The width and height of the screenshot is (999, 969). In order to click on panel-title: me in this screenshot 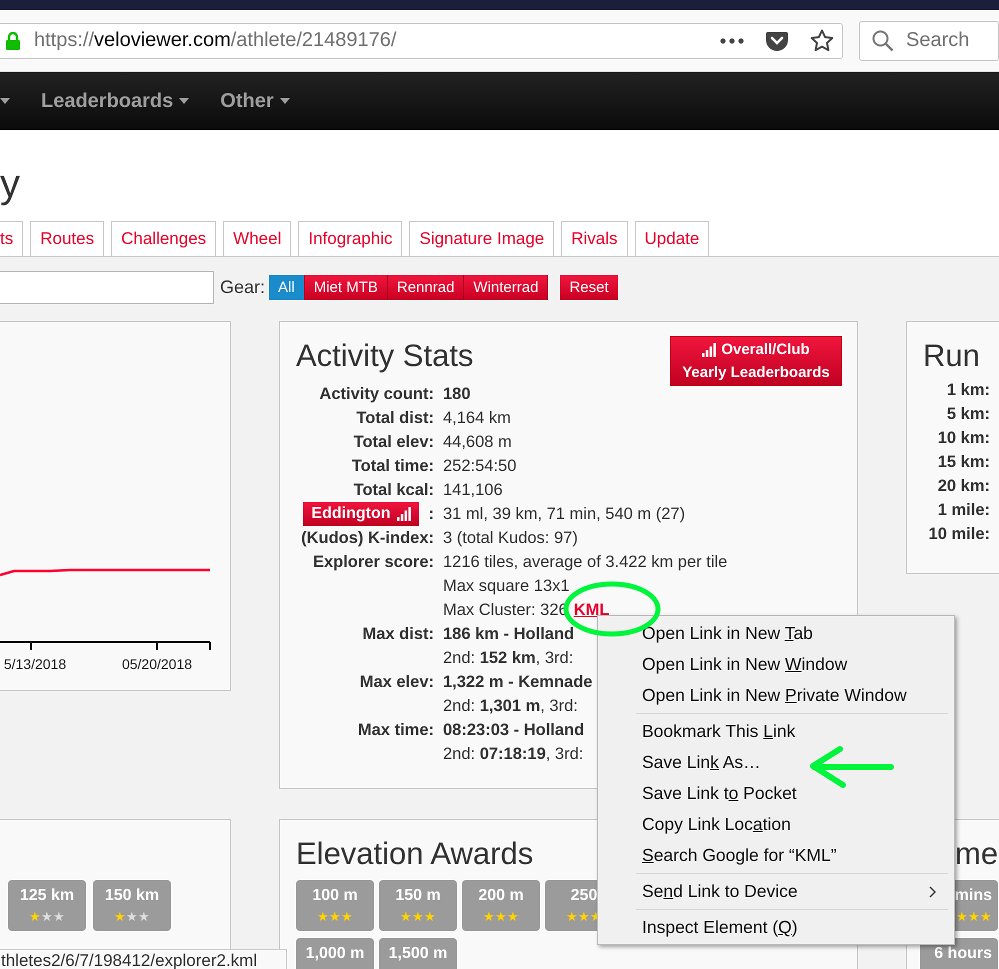, I will do `click(976, 853)`.